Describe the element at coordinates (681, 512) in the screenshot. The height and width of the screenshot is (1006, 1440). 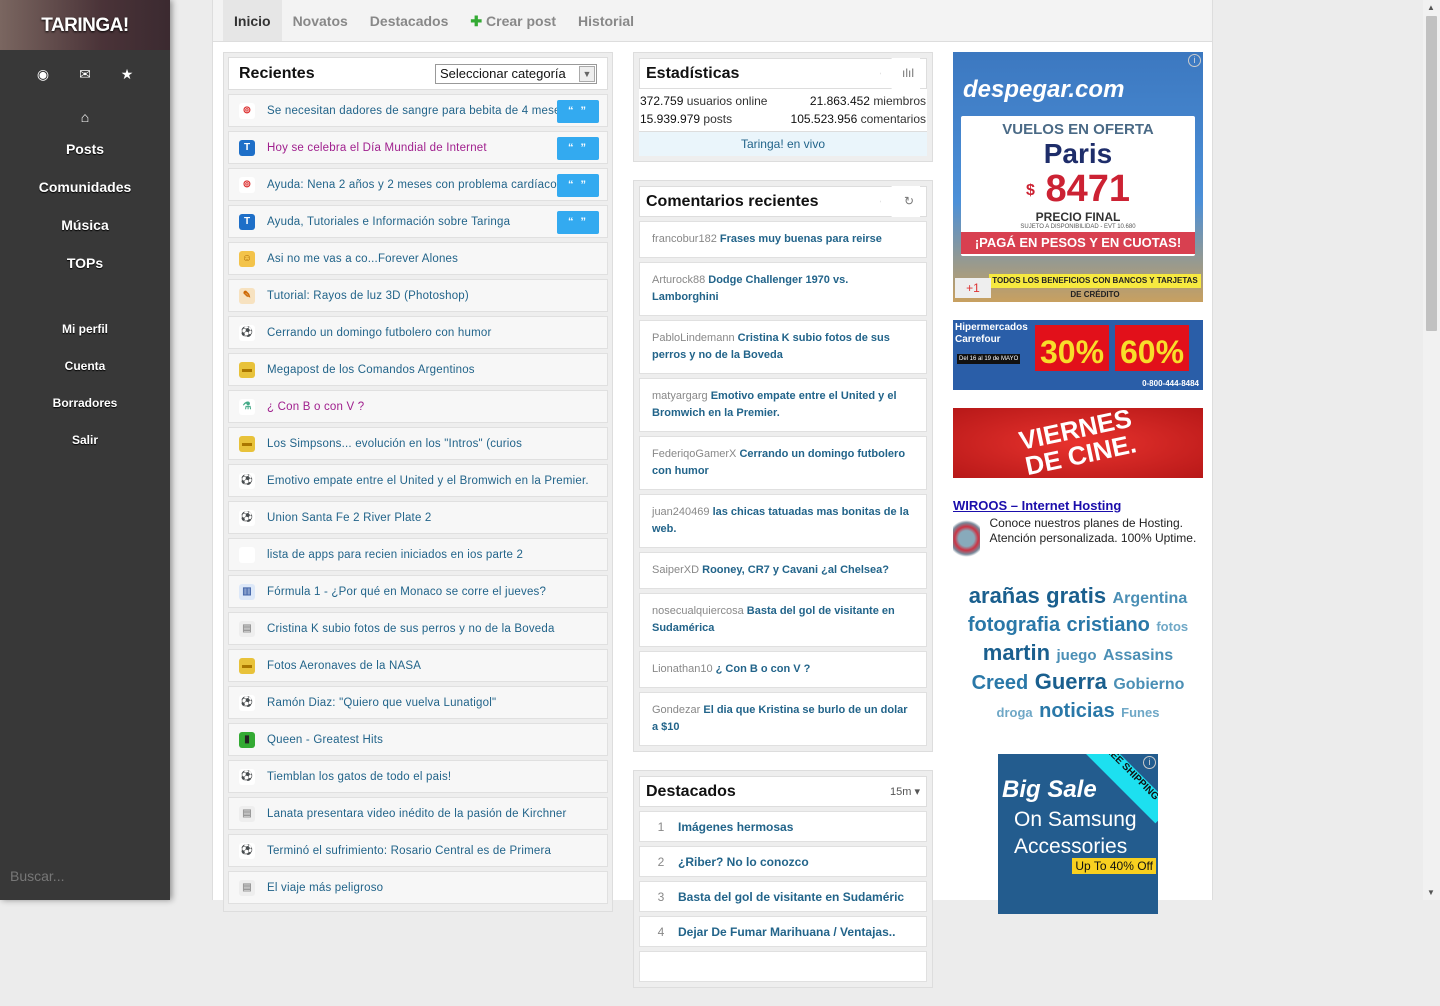
I see `comment-user: juan240469` at that location.